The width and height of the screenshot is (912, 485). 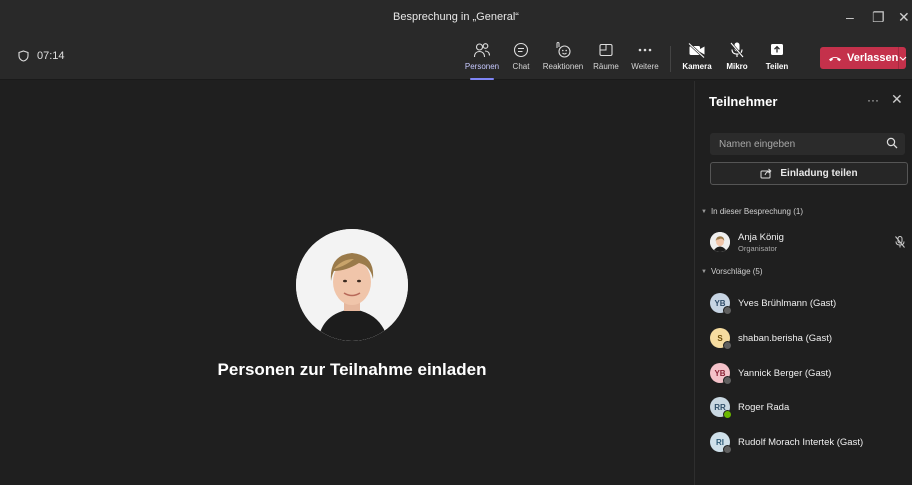 I want to click on avatar-initials: S, so click(x=720, y=338).